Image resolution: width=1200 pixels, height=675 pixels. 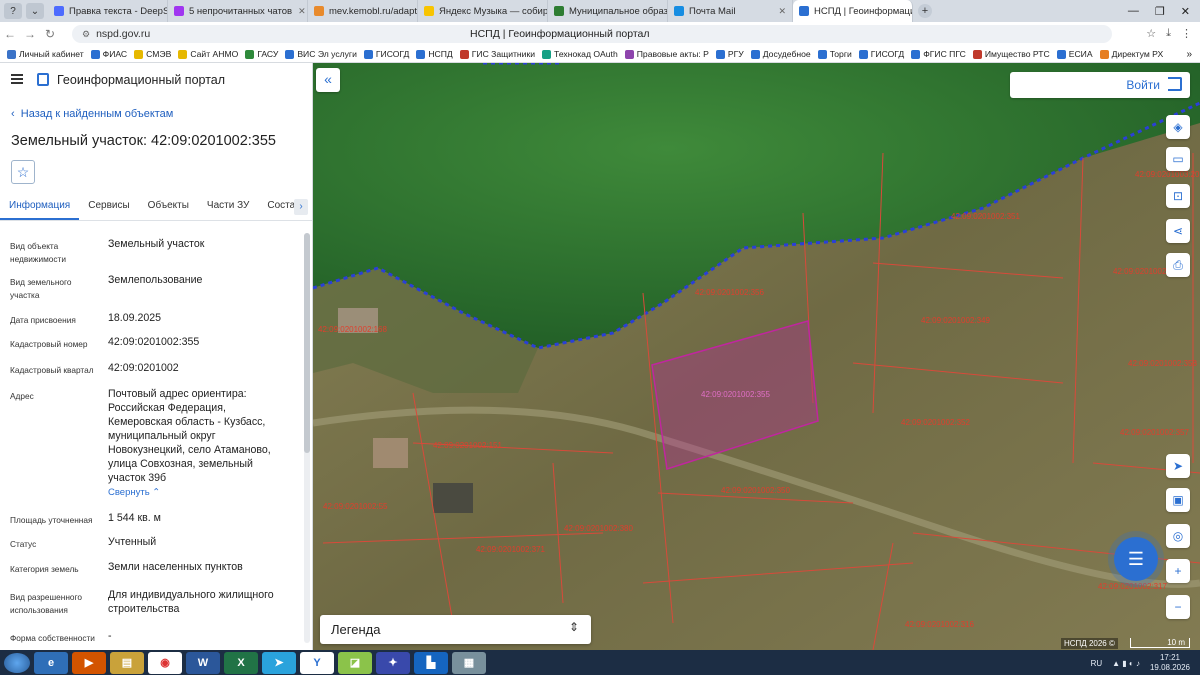 What do you see at coordinates (1178, 536) in the screenshot?
I see `locate-icon: ◎` at bounding box center [1178, 536].